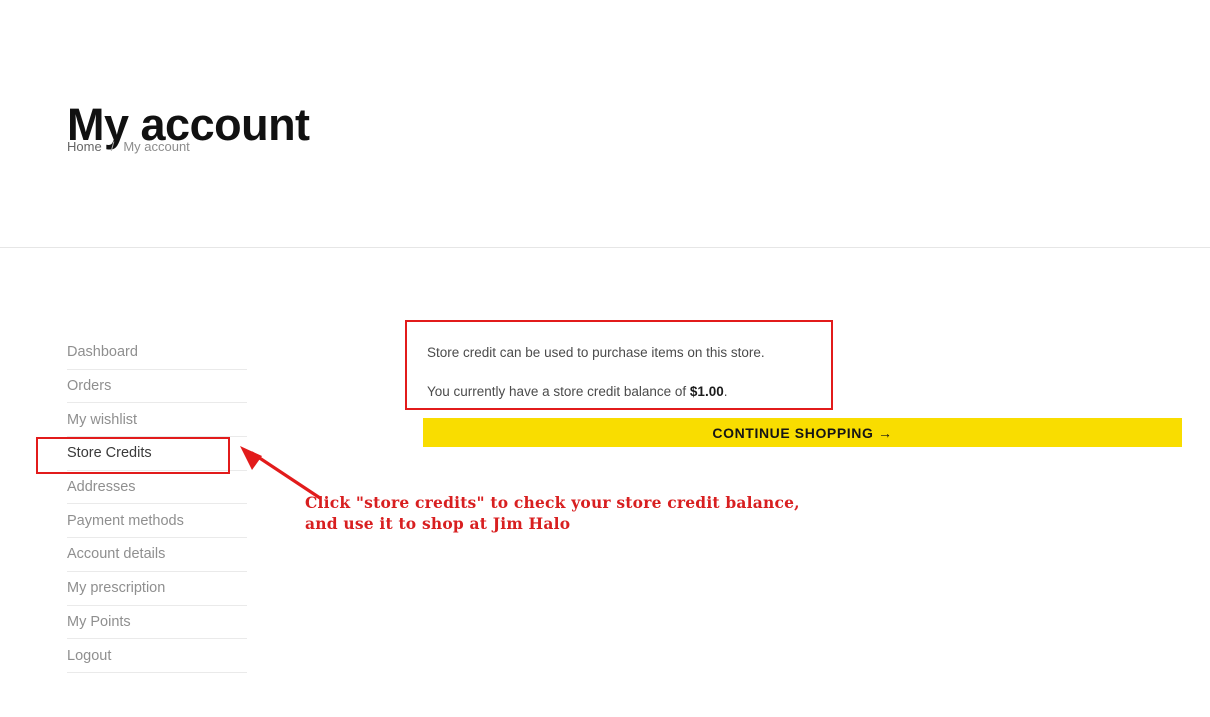  What do you see at coordinates (157, 387) in the screenshot?
I see `sidebar-item-orders: Orders` at bounding box center [157, 387].